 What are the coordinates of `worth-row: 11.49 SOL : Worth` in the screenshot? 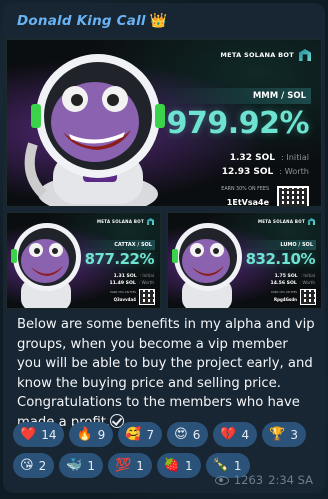 It's located at (132, 283).